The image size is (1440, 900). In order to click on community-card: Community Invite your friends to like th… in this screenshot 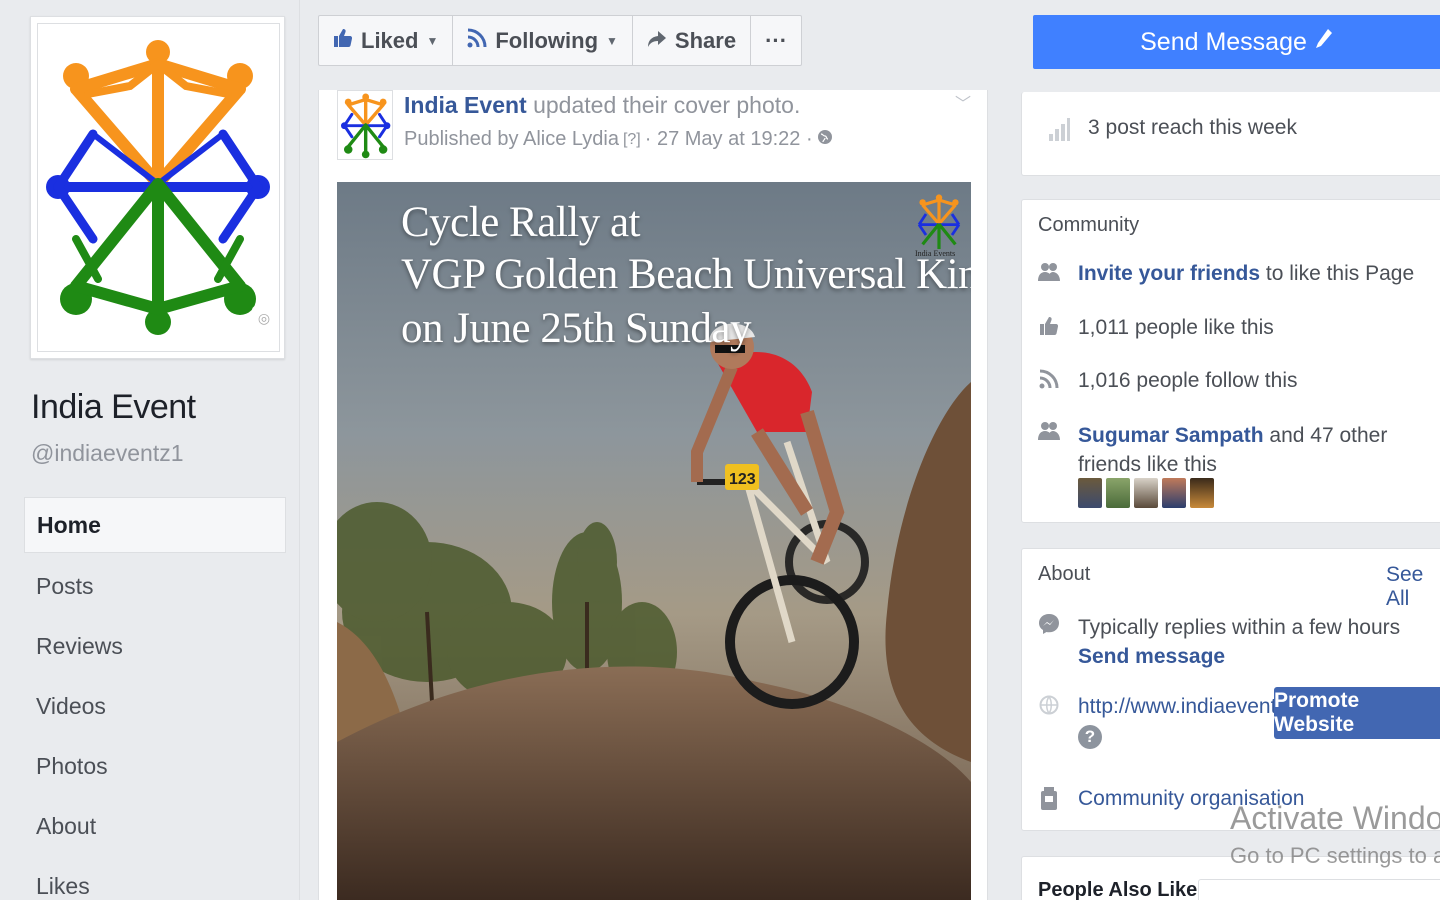, I will do `click(1230, 361)`.